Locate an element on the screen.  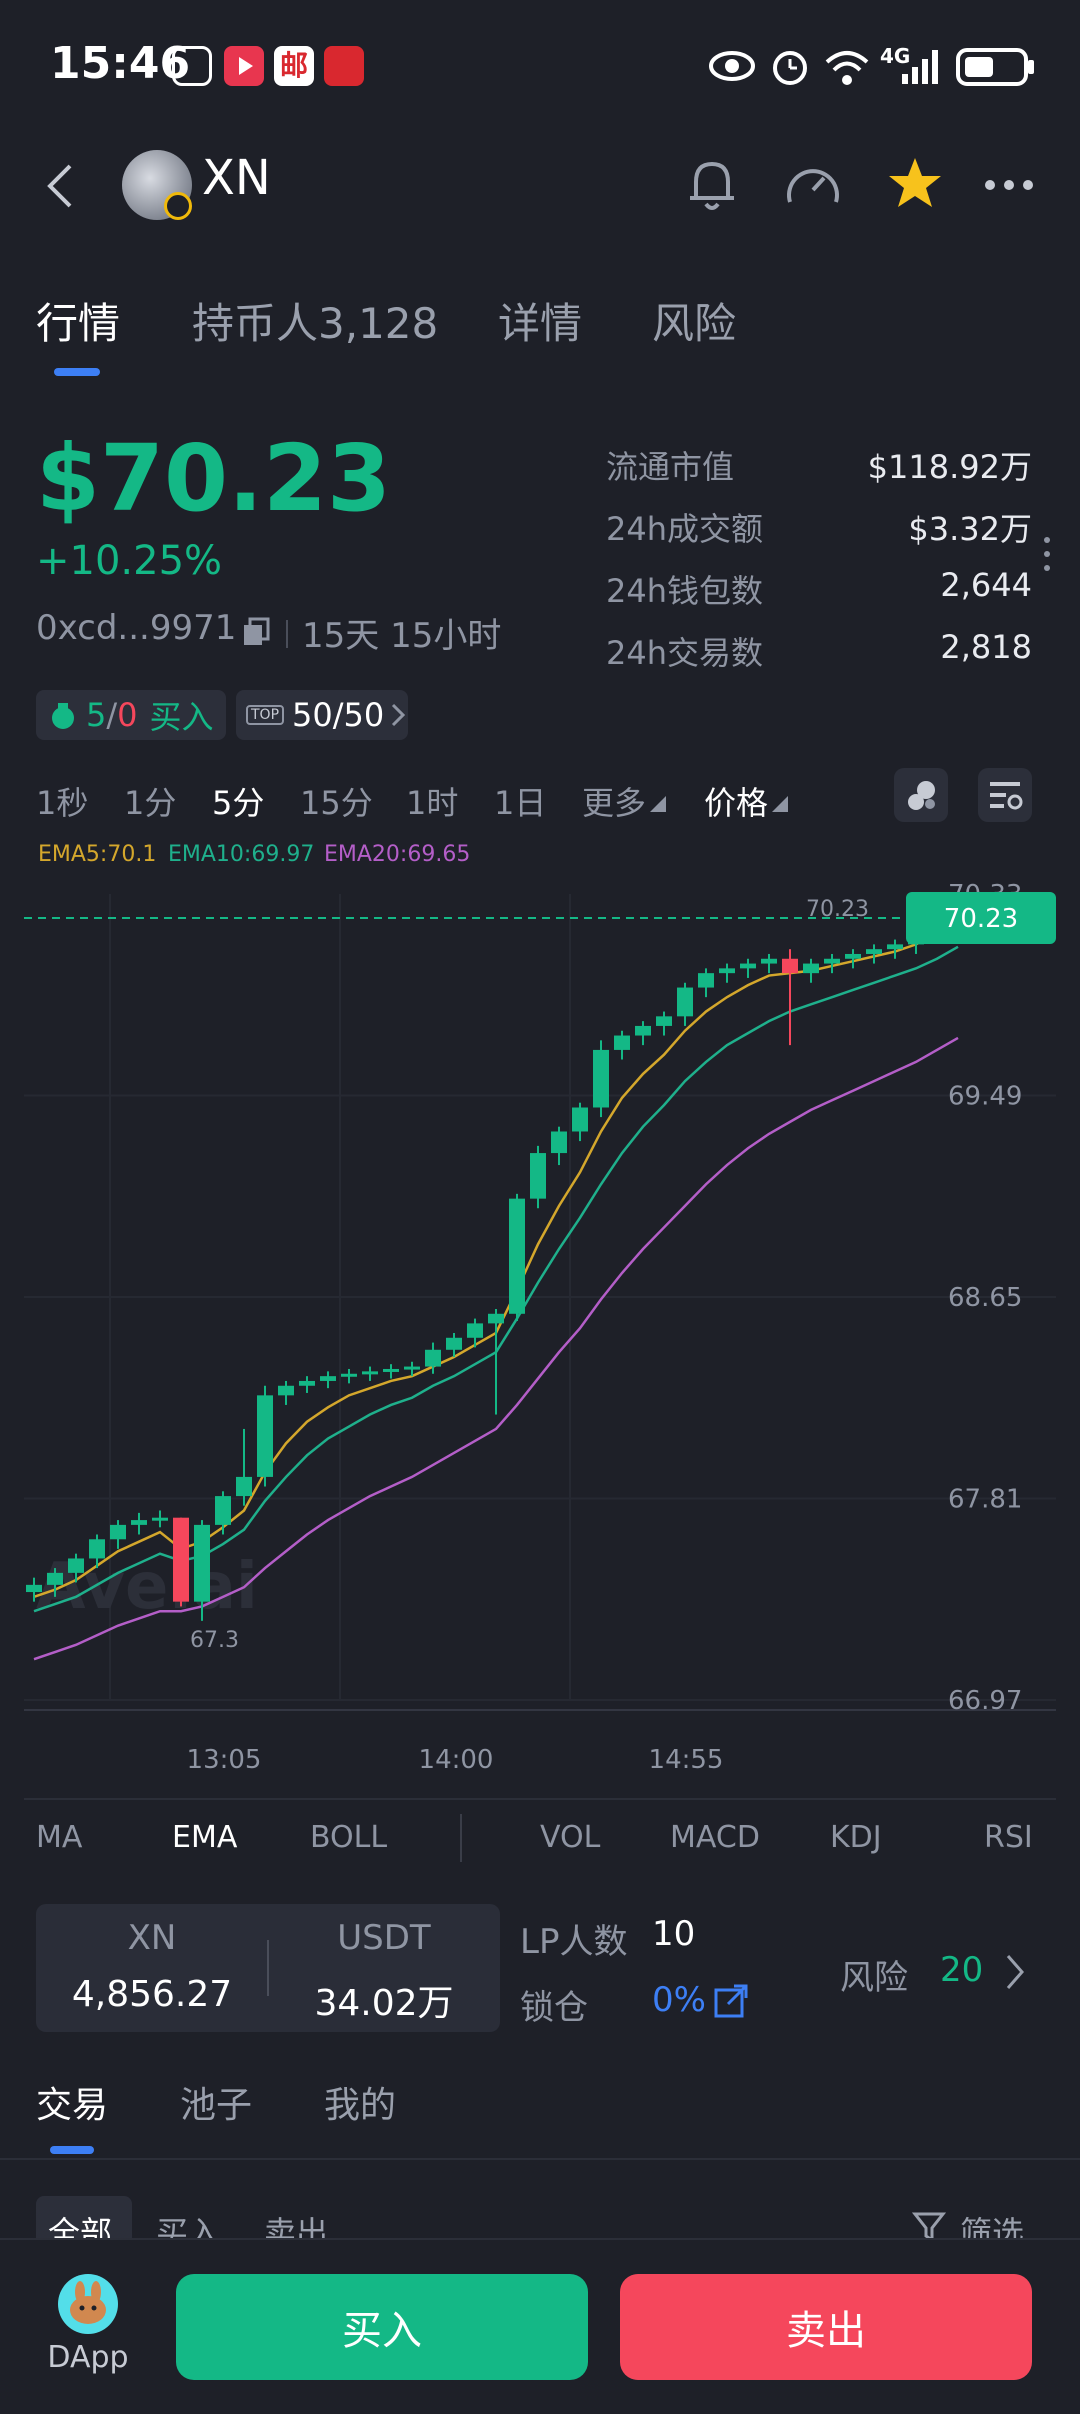
indicator-rsi: RSI is located at coordinates (1008, 1837).